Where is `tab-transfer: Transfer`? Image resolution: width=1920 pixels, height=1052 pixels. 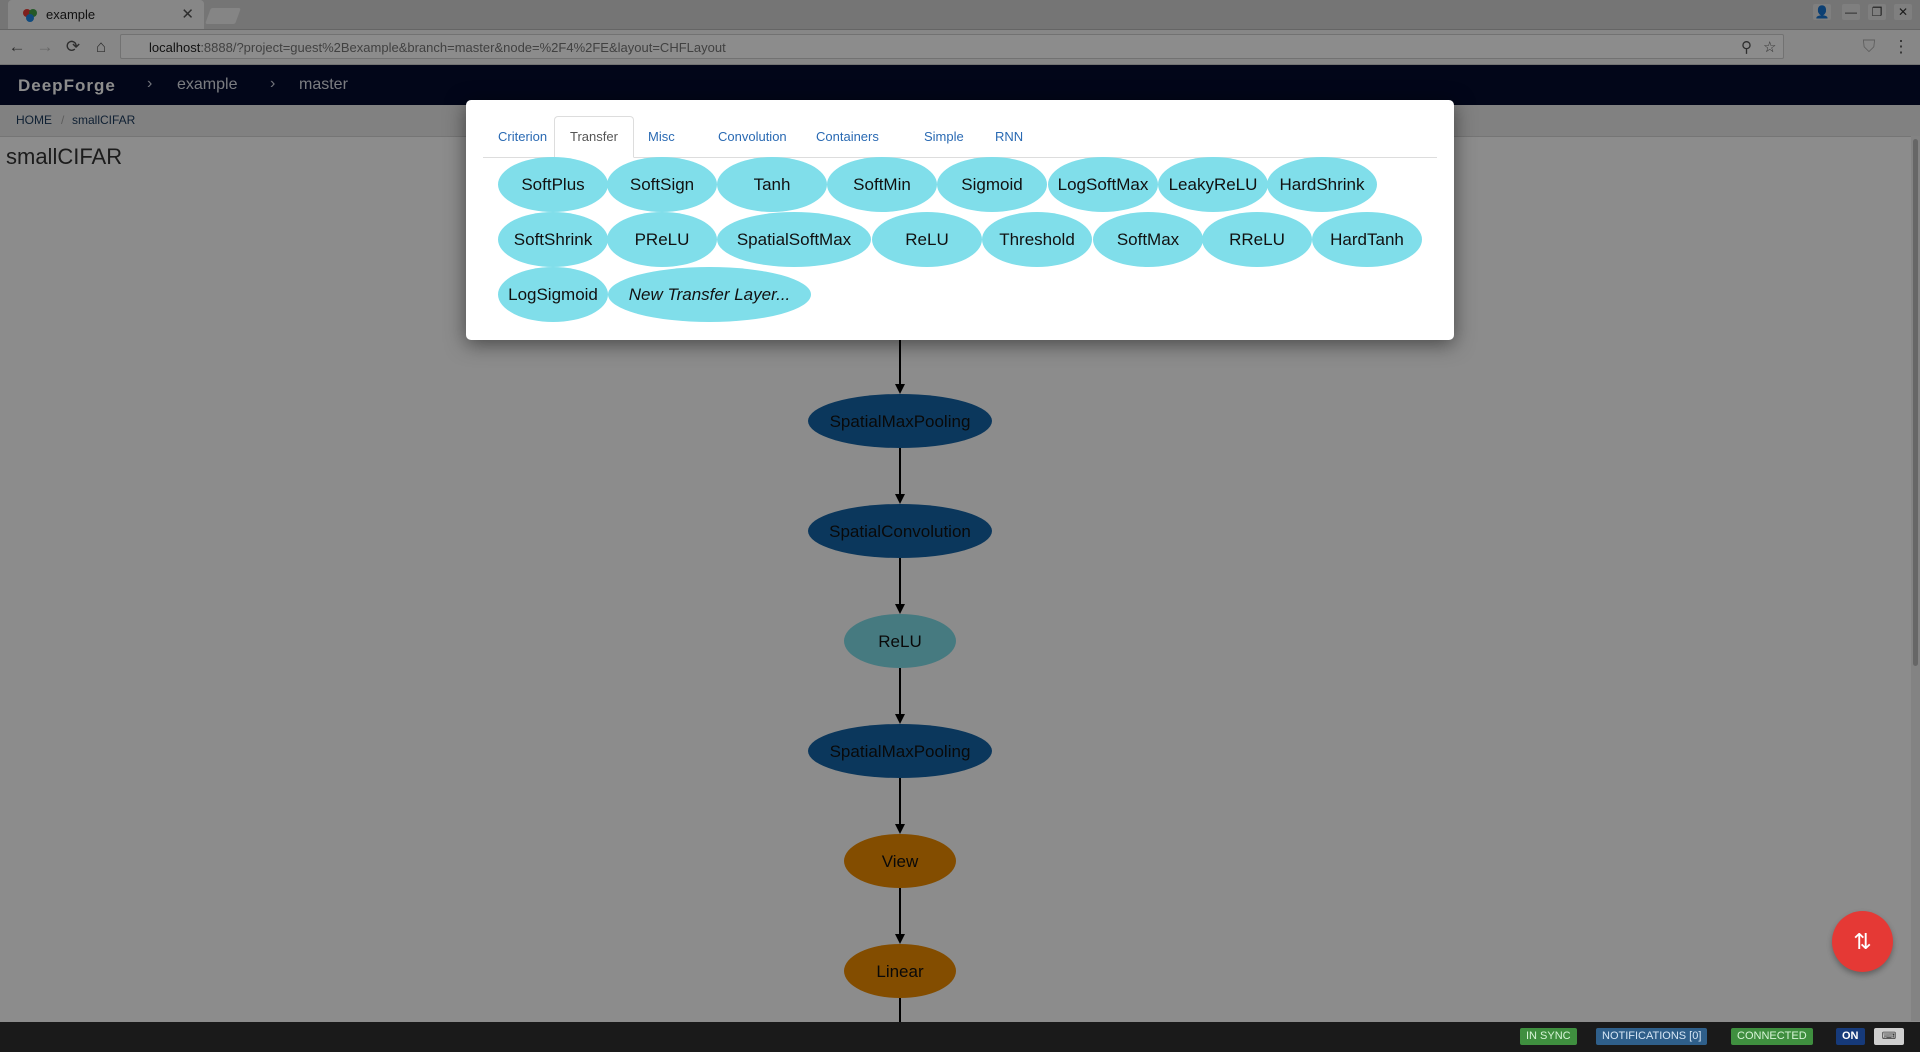 tab-transfer: Transfer is located at coordinates (594, 137).